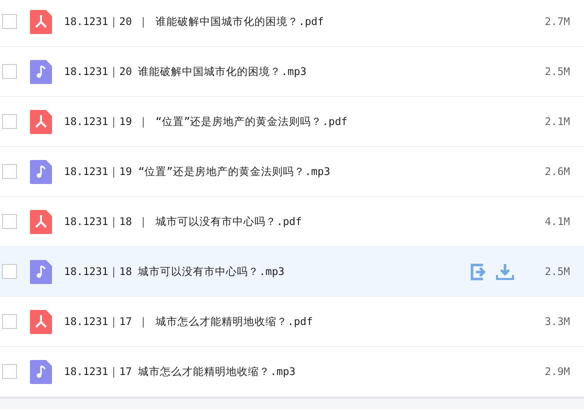  Describe the element at coordinates (267, 321) in the screenshot. I see `file-name: 18.1231｜17 ｜ 城市怎么才能精明地收缩？.pdf` at that location.